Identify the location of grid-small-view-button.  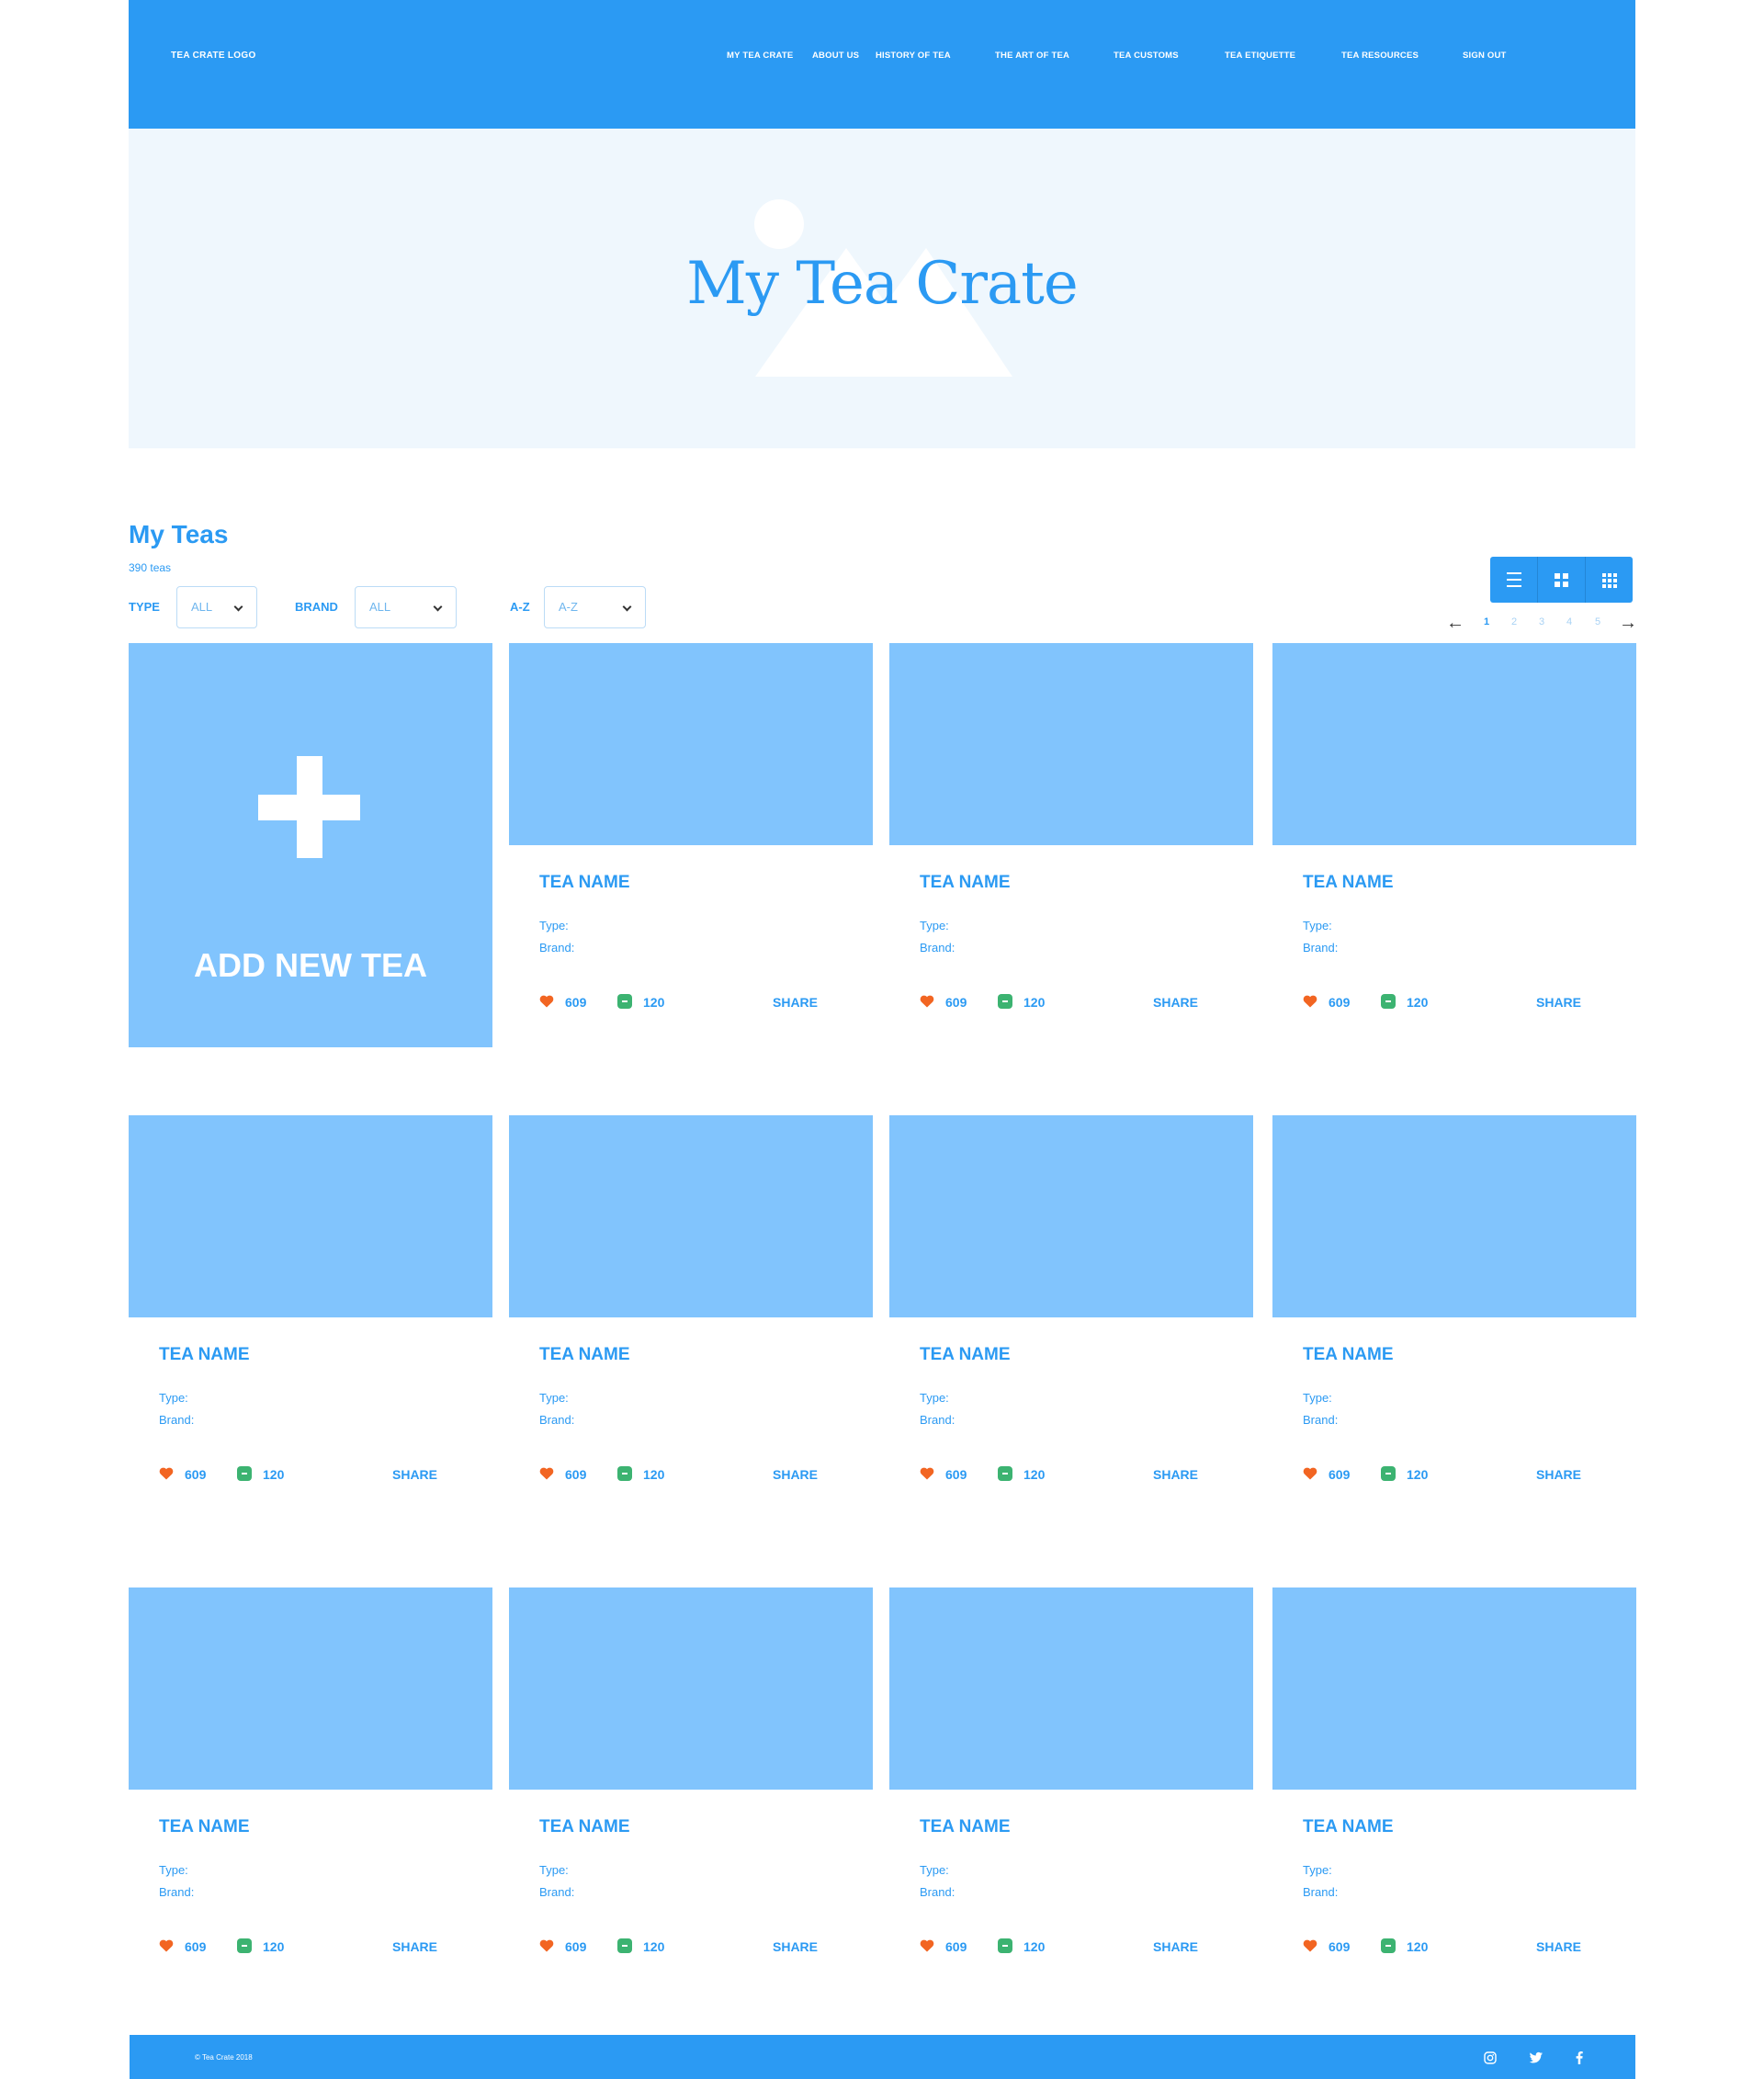
(1610, 580).